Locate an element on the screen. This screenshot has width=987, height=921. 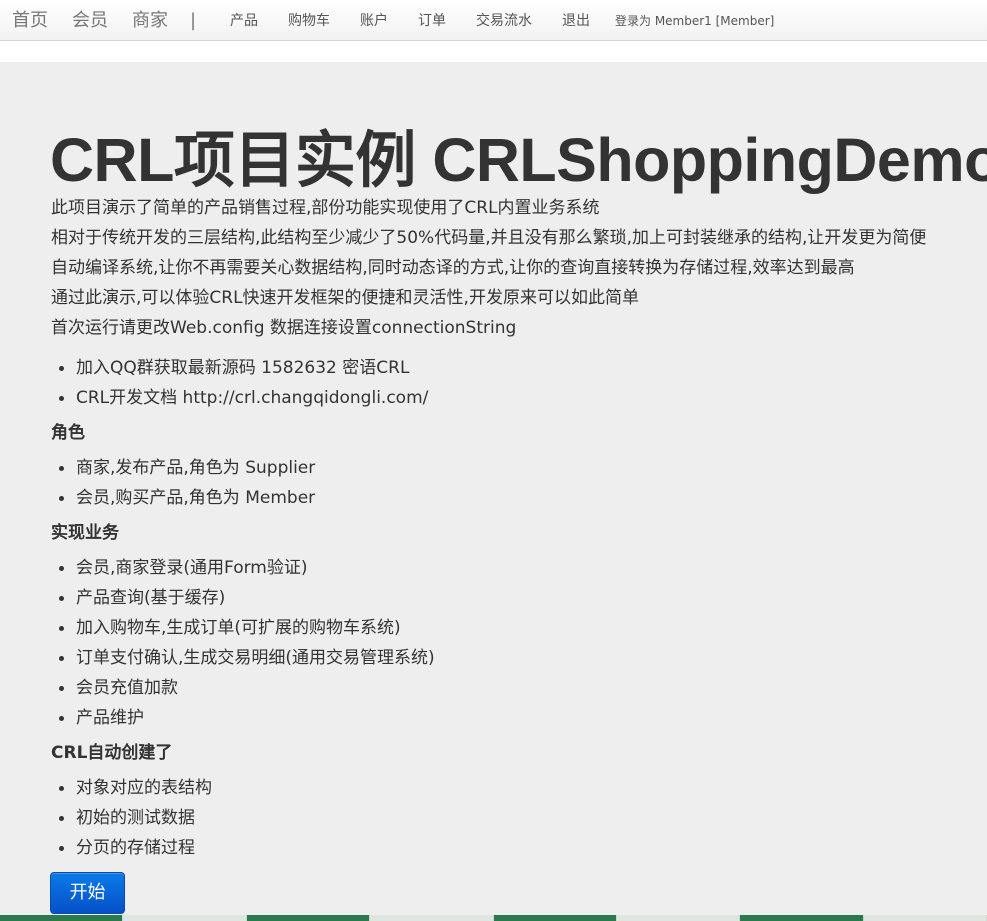
list-item: 初始的测试数据 is located at coordinates (516, 818).